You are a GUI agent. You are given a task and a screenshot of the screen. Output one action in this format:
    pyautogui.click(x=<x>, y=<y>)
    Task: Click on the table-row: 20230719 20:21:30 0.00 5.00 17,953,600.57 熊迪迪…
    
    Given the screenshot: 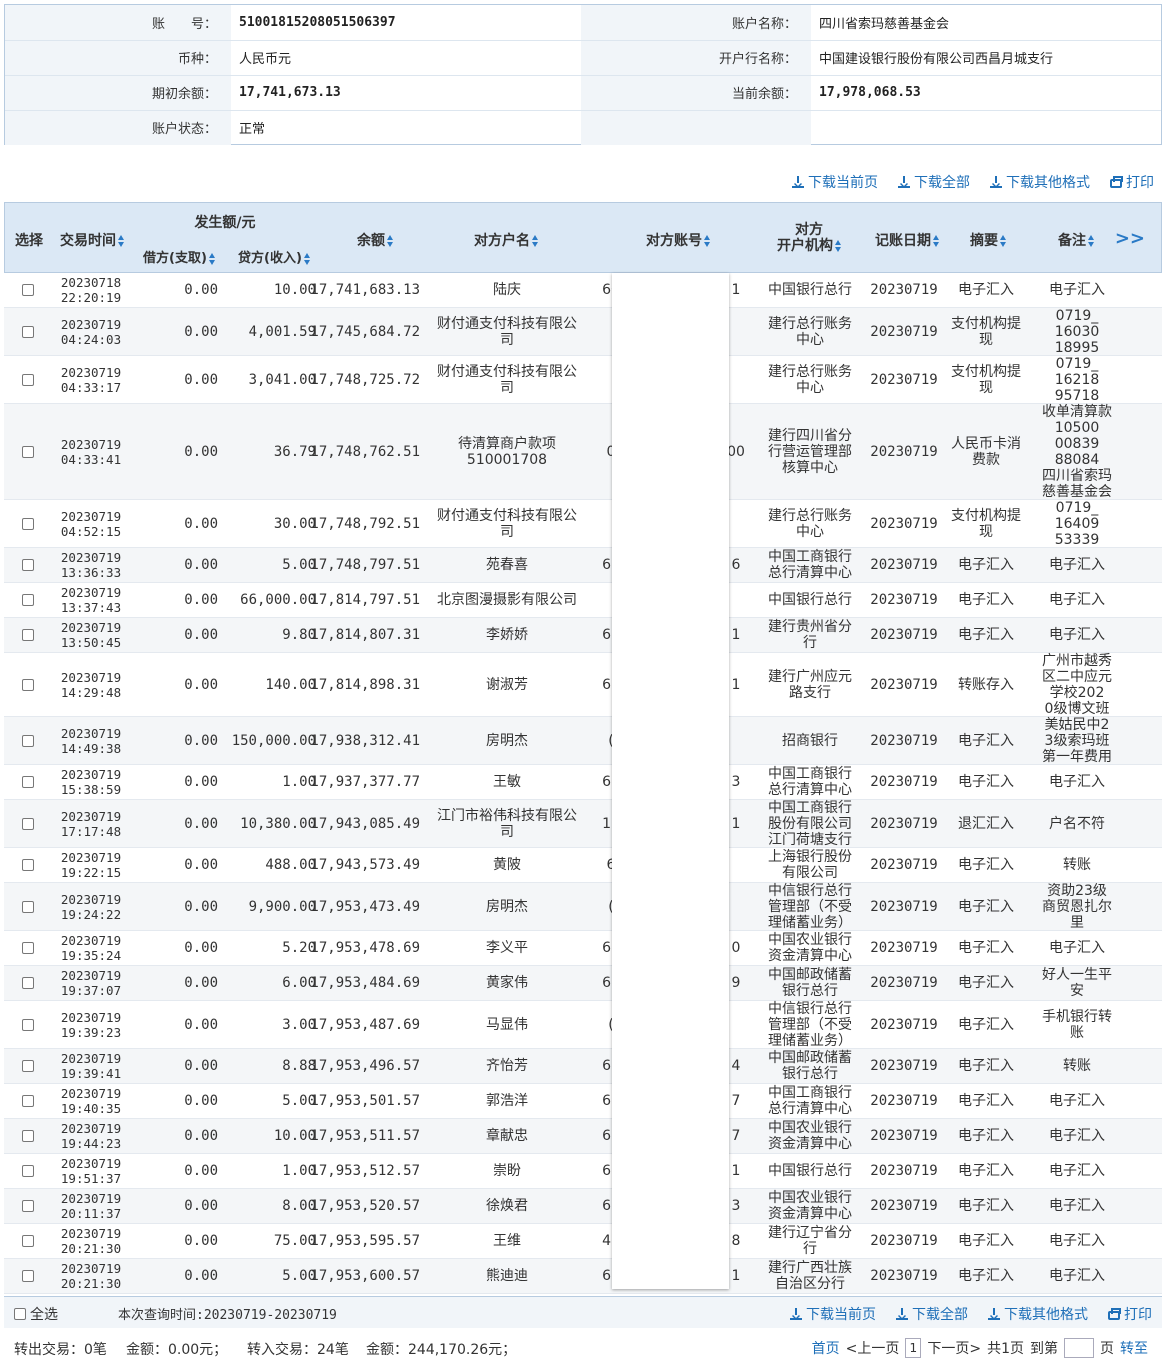 What is the action you would take?
    pyautogui.click(x=583, y=1276)
    